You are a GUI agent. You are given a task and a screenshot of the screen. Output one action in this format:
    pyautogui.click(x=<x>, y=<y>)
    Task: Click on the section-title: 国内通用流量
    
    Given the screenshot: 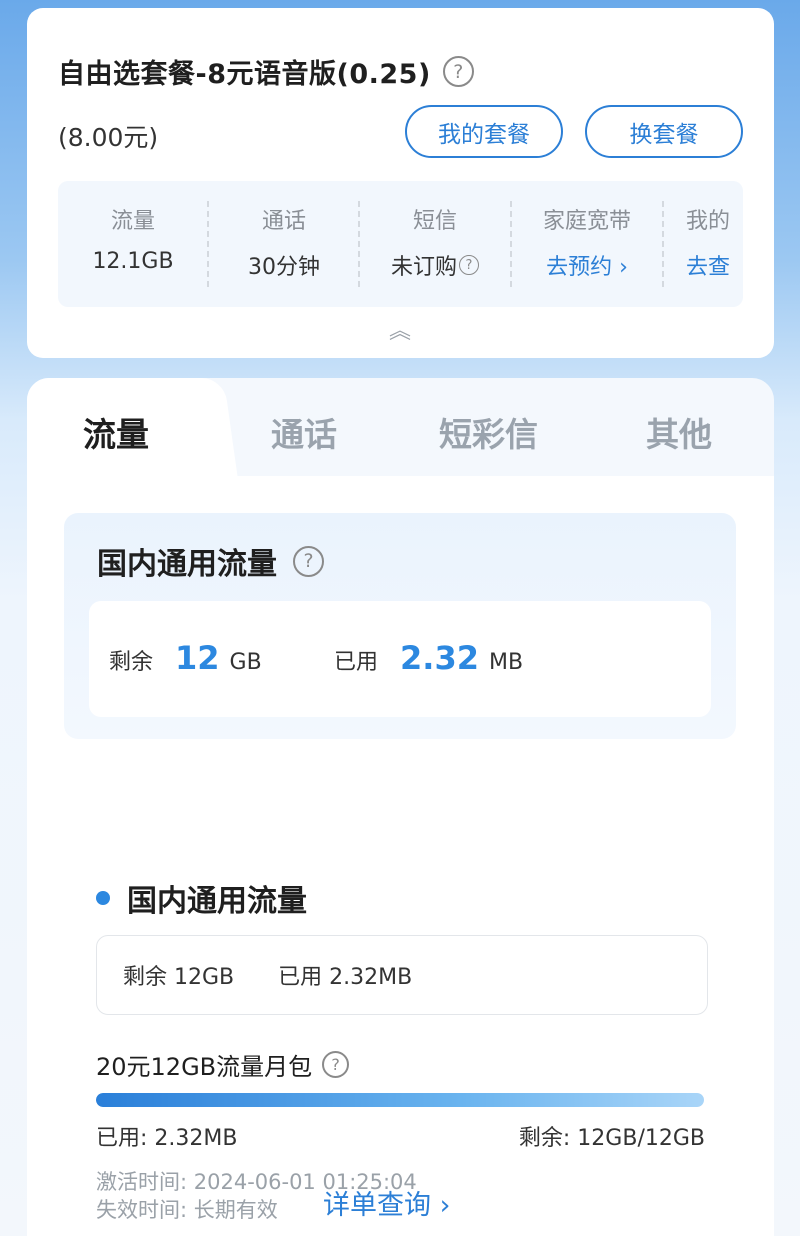 What is the action you would take?
    pyautogui.click(x=217, y=901)
    